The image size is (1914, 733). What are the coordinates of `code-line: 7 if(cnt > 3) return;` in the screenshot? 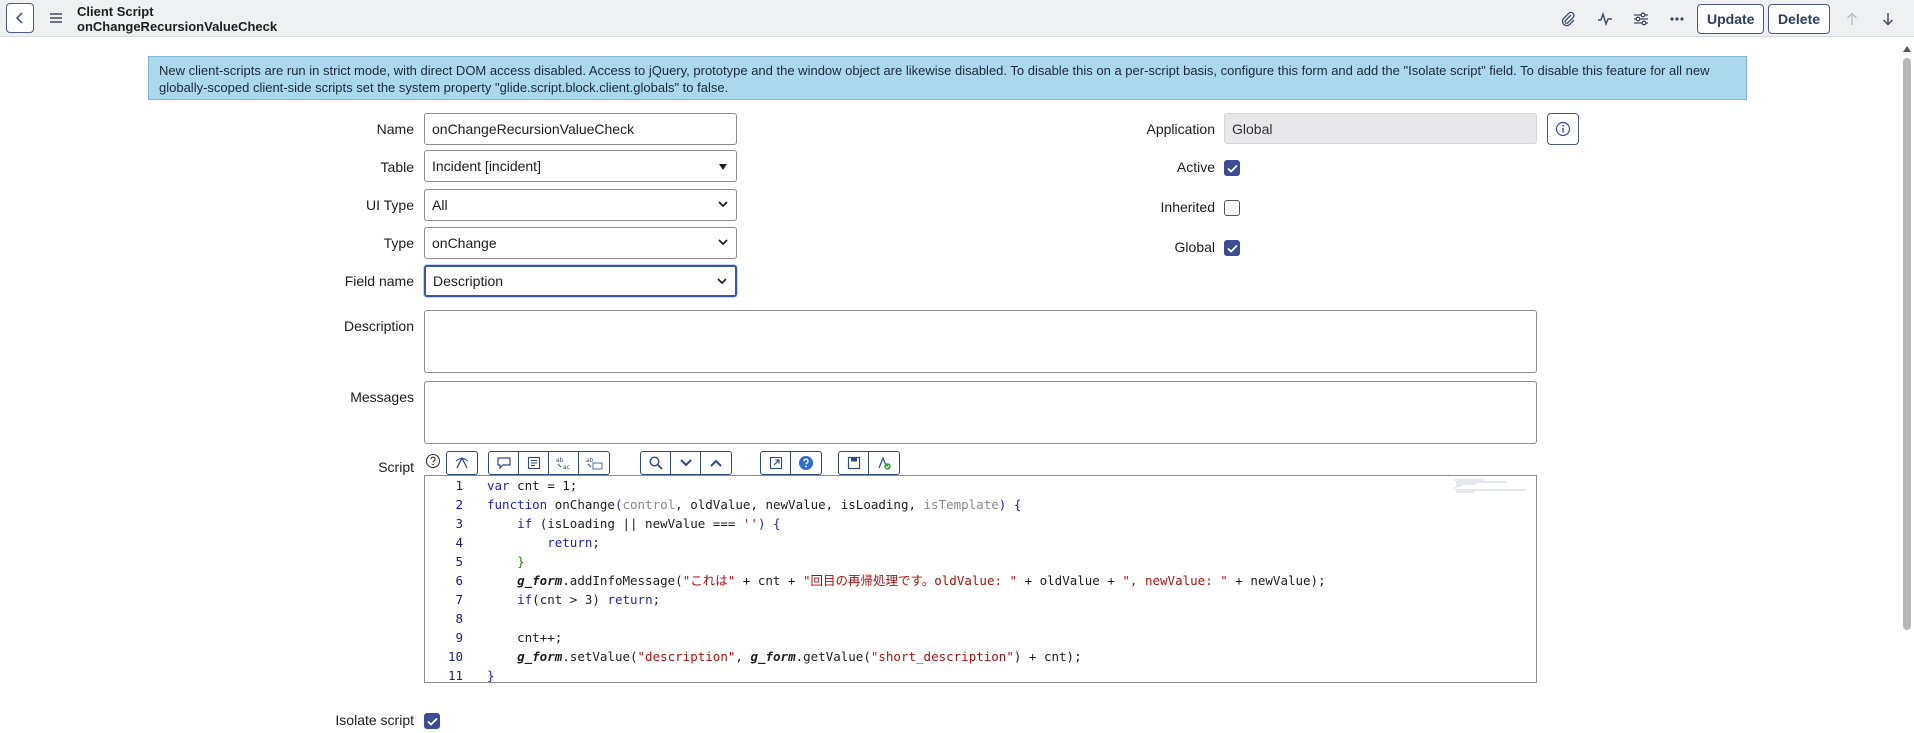 It's located at (558, 599).